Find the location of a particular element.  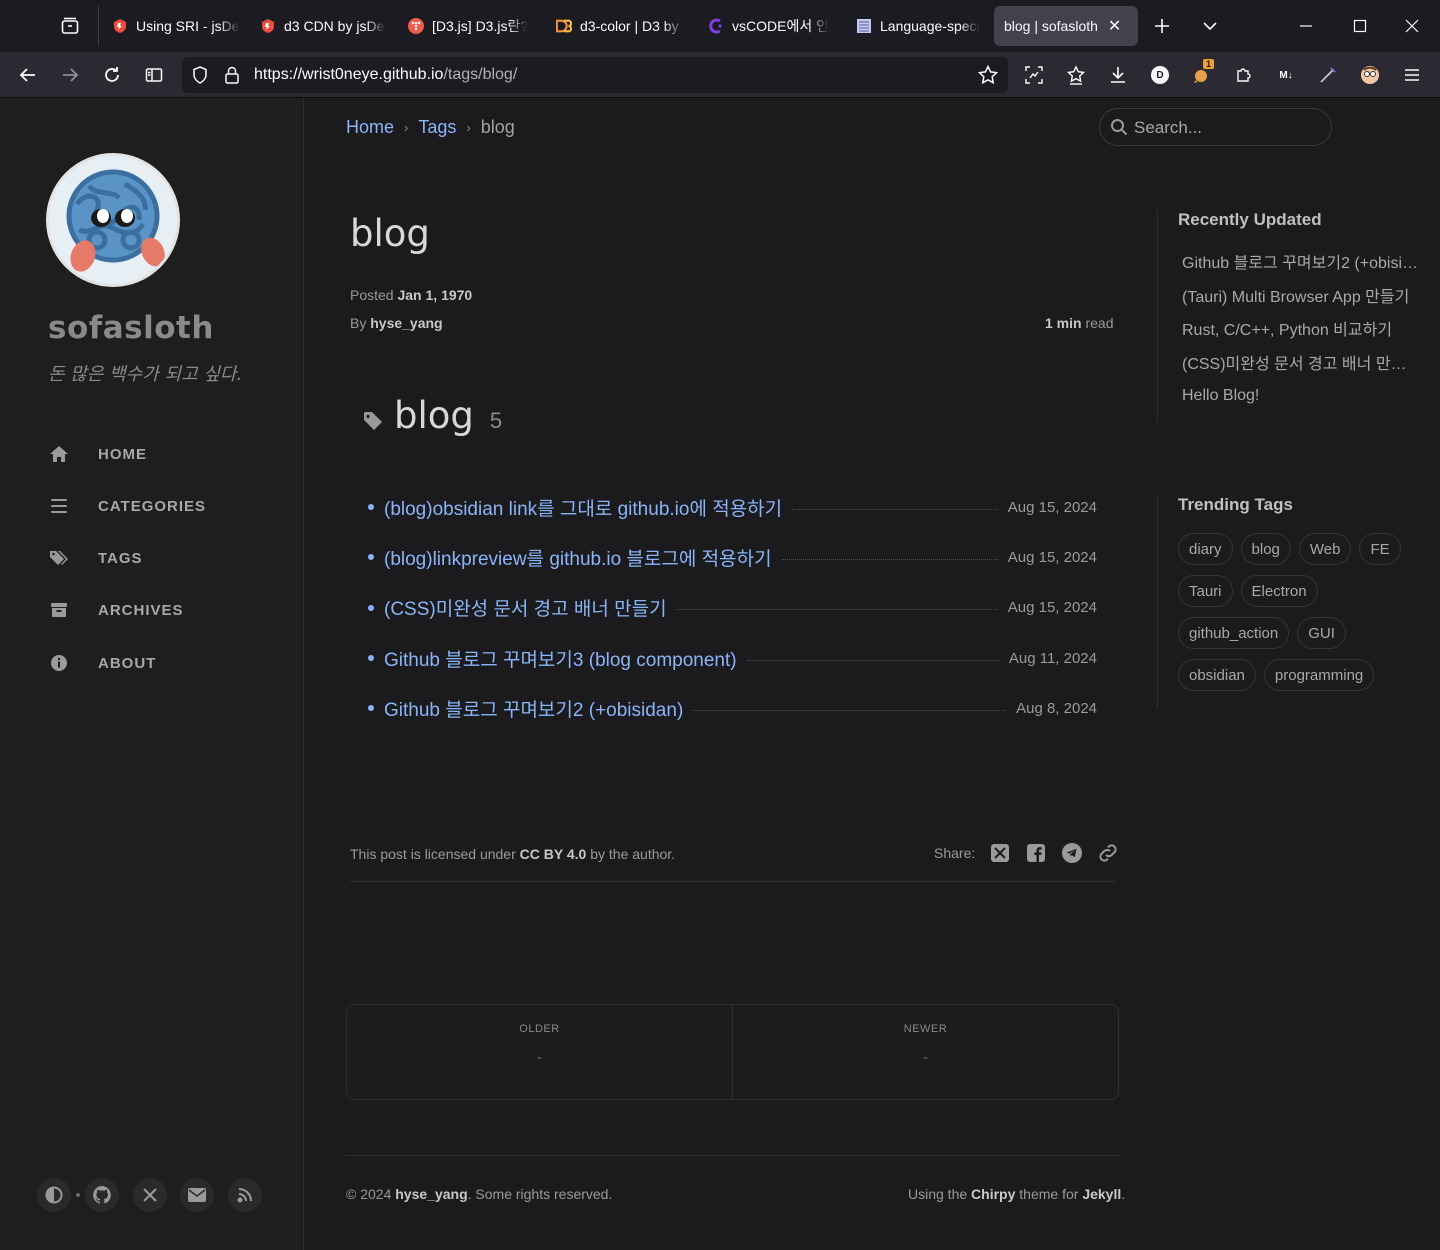

post-author: hyse_yang is located at coordinates (406, 323).